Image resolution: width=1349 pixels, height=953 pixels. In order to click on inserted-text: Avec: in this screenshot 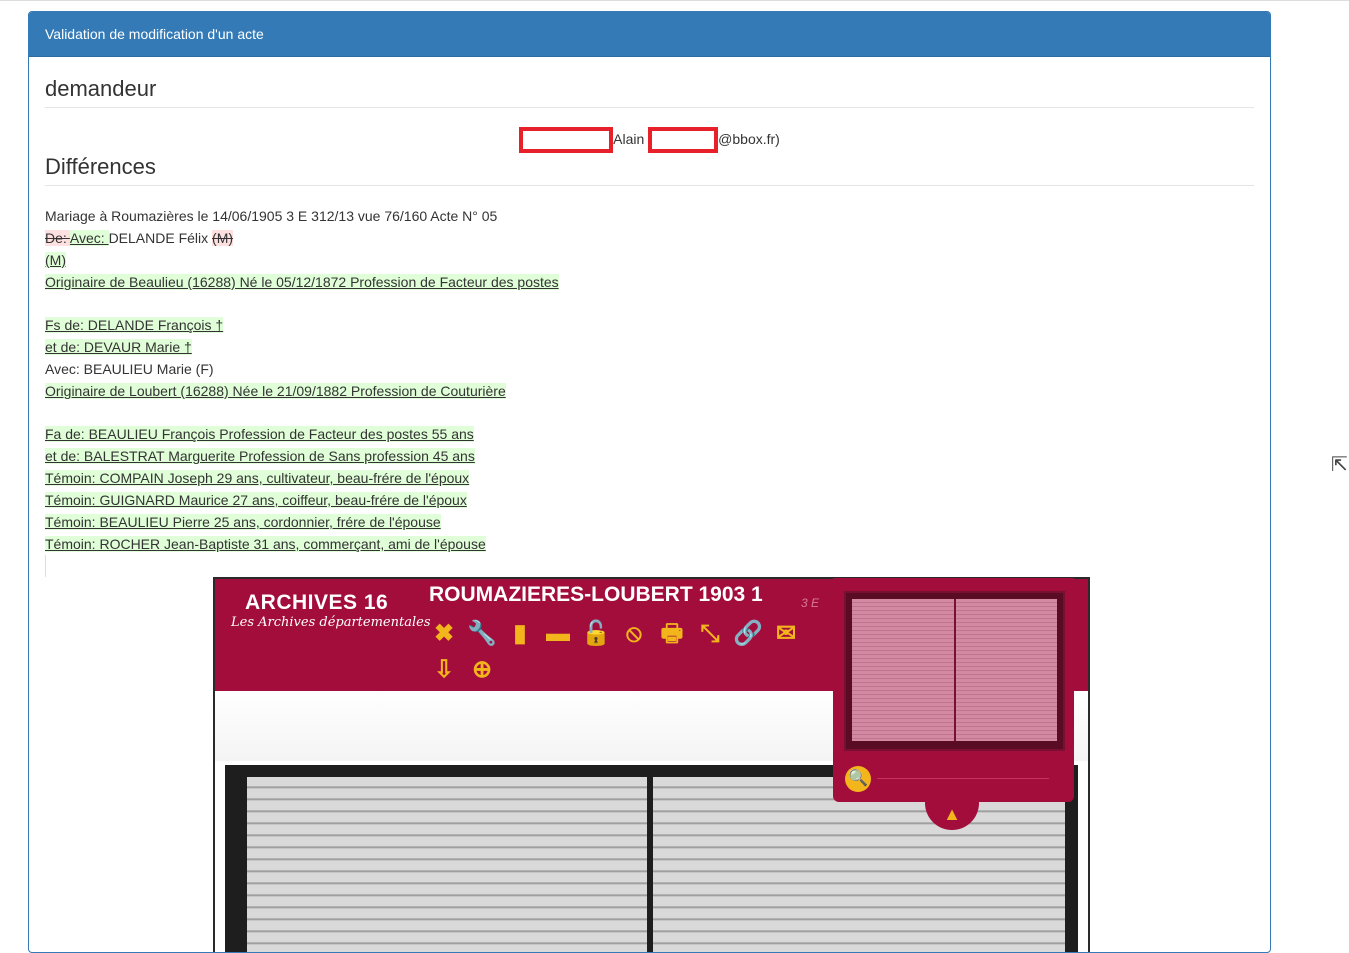, I will do `click(89, 238)`.